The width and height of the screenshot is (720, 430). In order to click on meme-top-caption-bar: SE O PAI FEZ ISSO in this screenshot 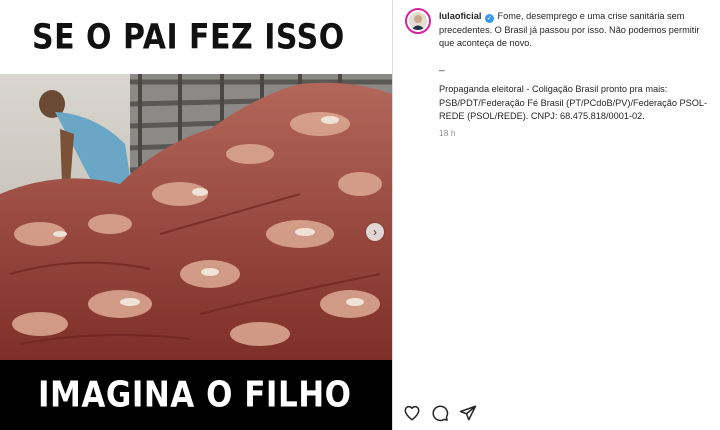, I will do `click(196, 37)`.